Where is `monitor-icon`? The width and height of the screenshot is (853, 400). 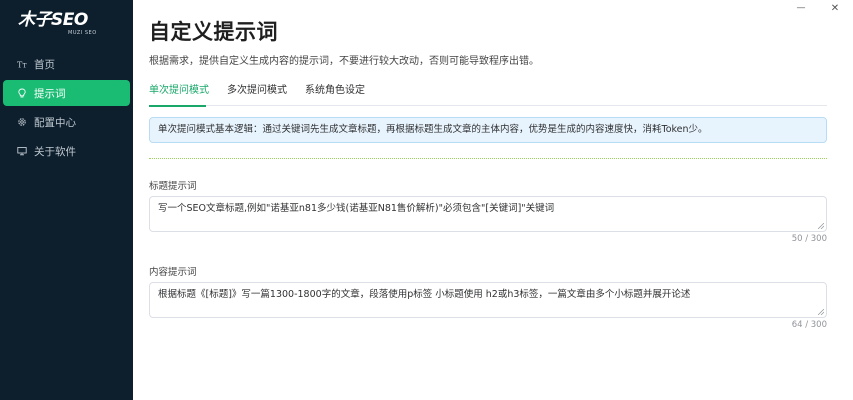
monitor-icon is located at coordinates (22, 151).